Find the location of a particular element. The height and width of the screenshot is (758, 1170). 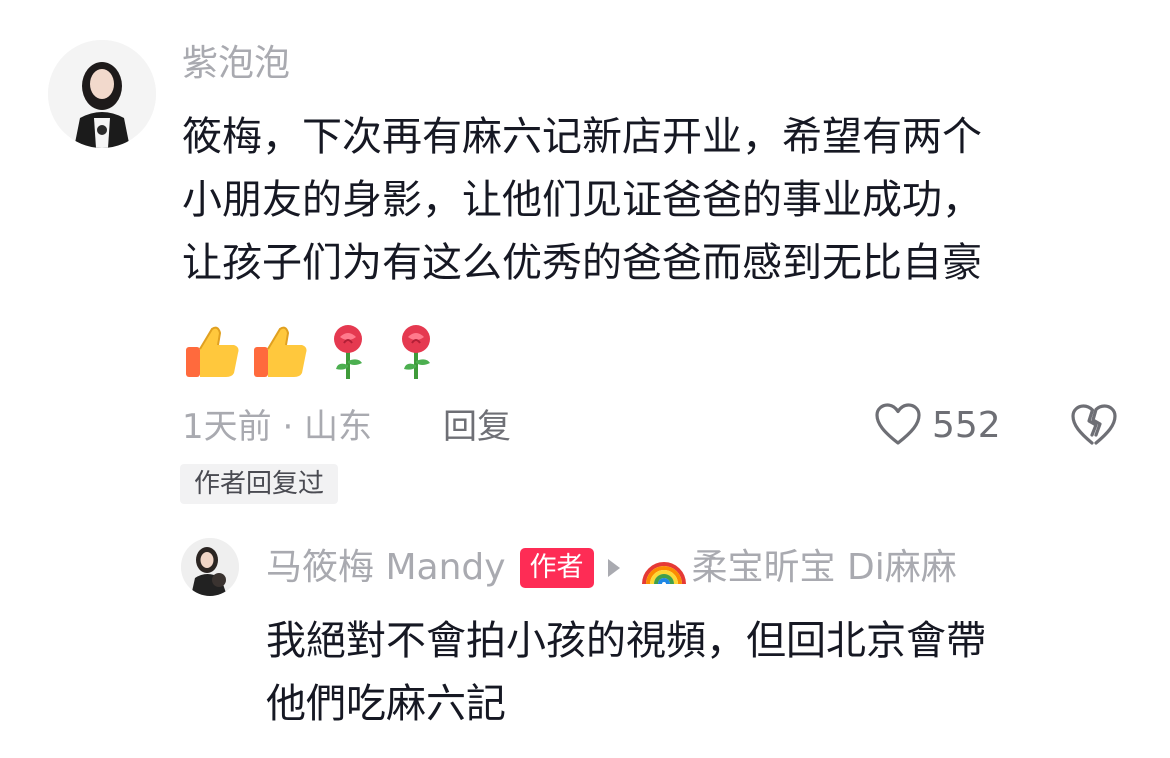

dislike-button is located at coordinates (1094, 427).